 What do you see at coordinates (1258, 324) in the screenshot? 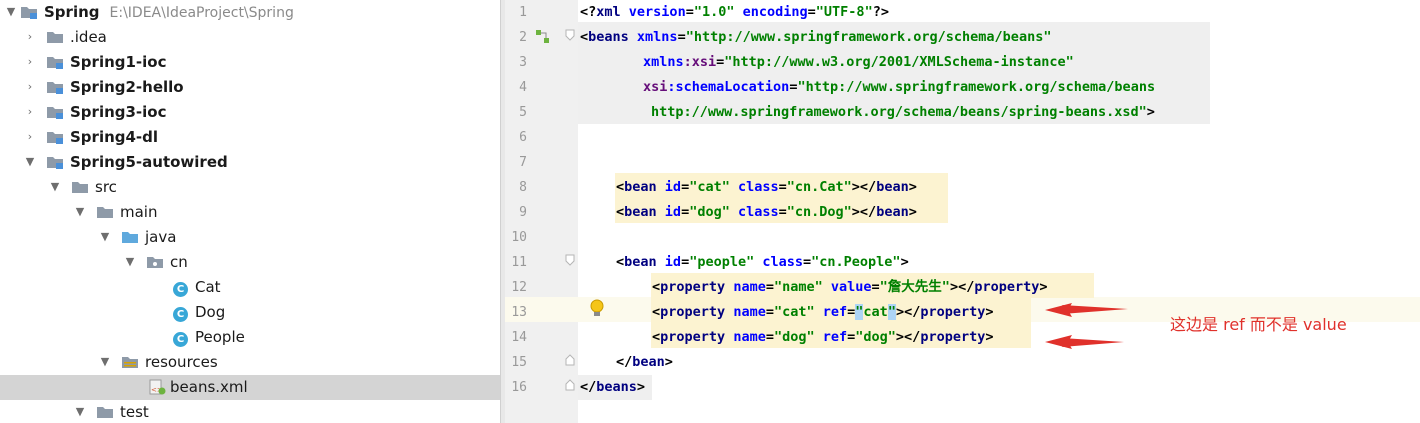
I see `annotation-text: 这边是 ref 而不是 value` at bounding box center [1258, 324].